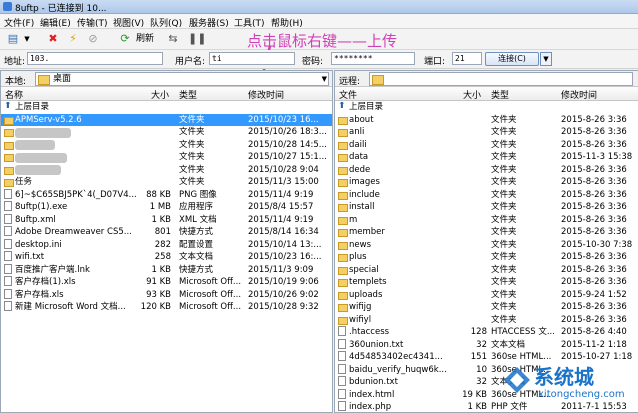 The width and height of the screenshot is (638, 413). Describe the element at coordinates (14, 94) in the screenshot. I see `local-col-name: 名称` at that location.